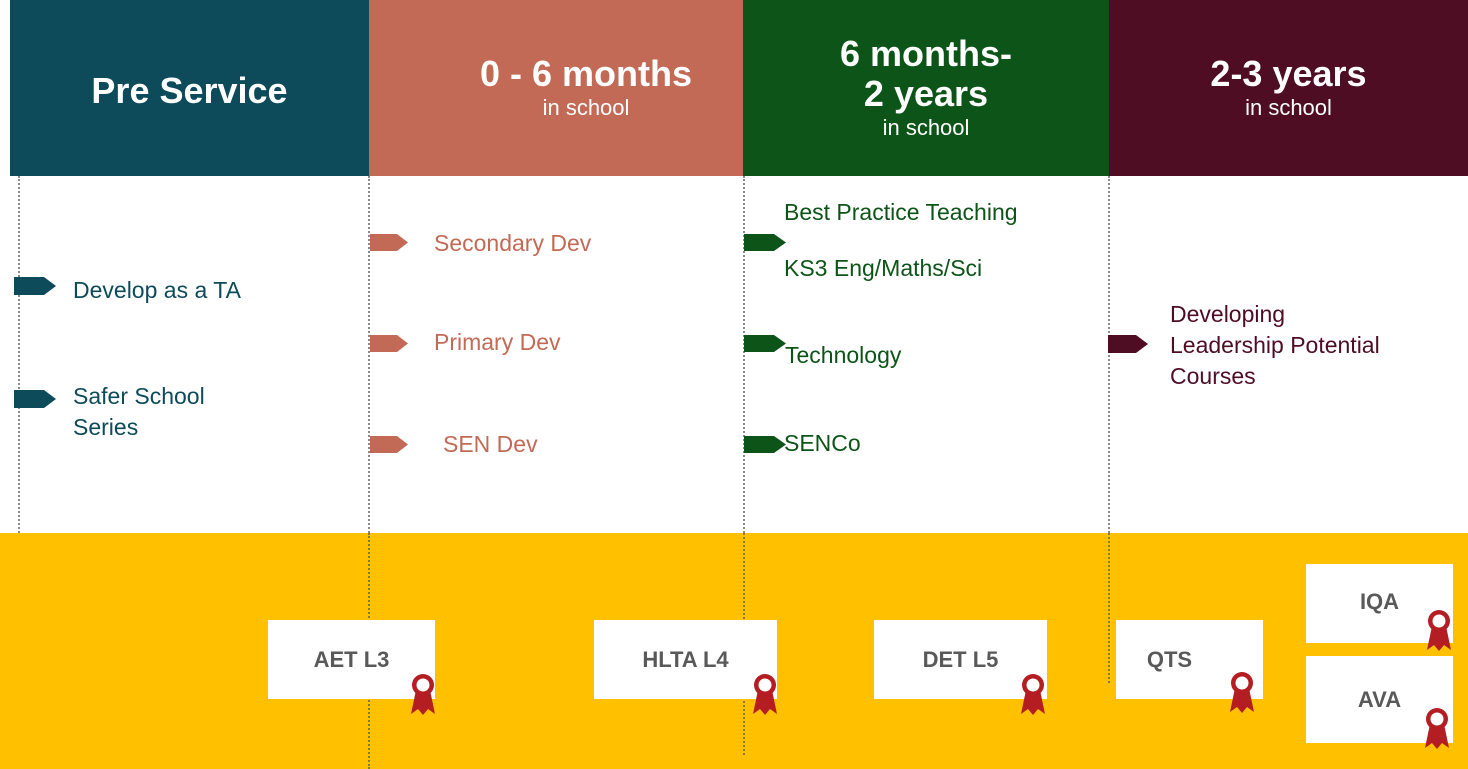 The height and width of the screenshot is (769, 1468). I want to click on header-title: 0 - 6 months, so click(586, 73).